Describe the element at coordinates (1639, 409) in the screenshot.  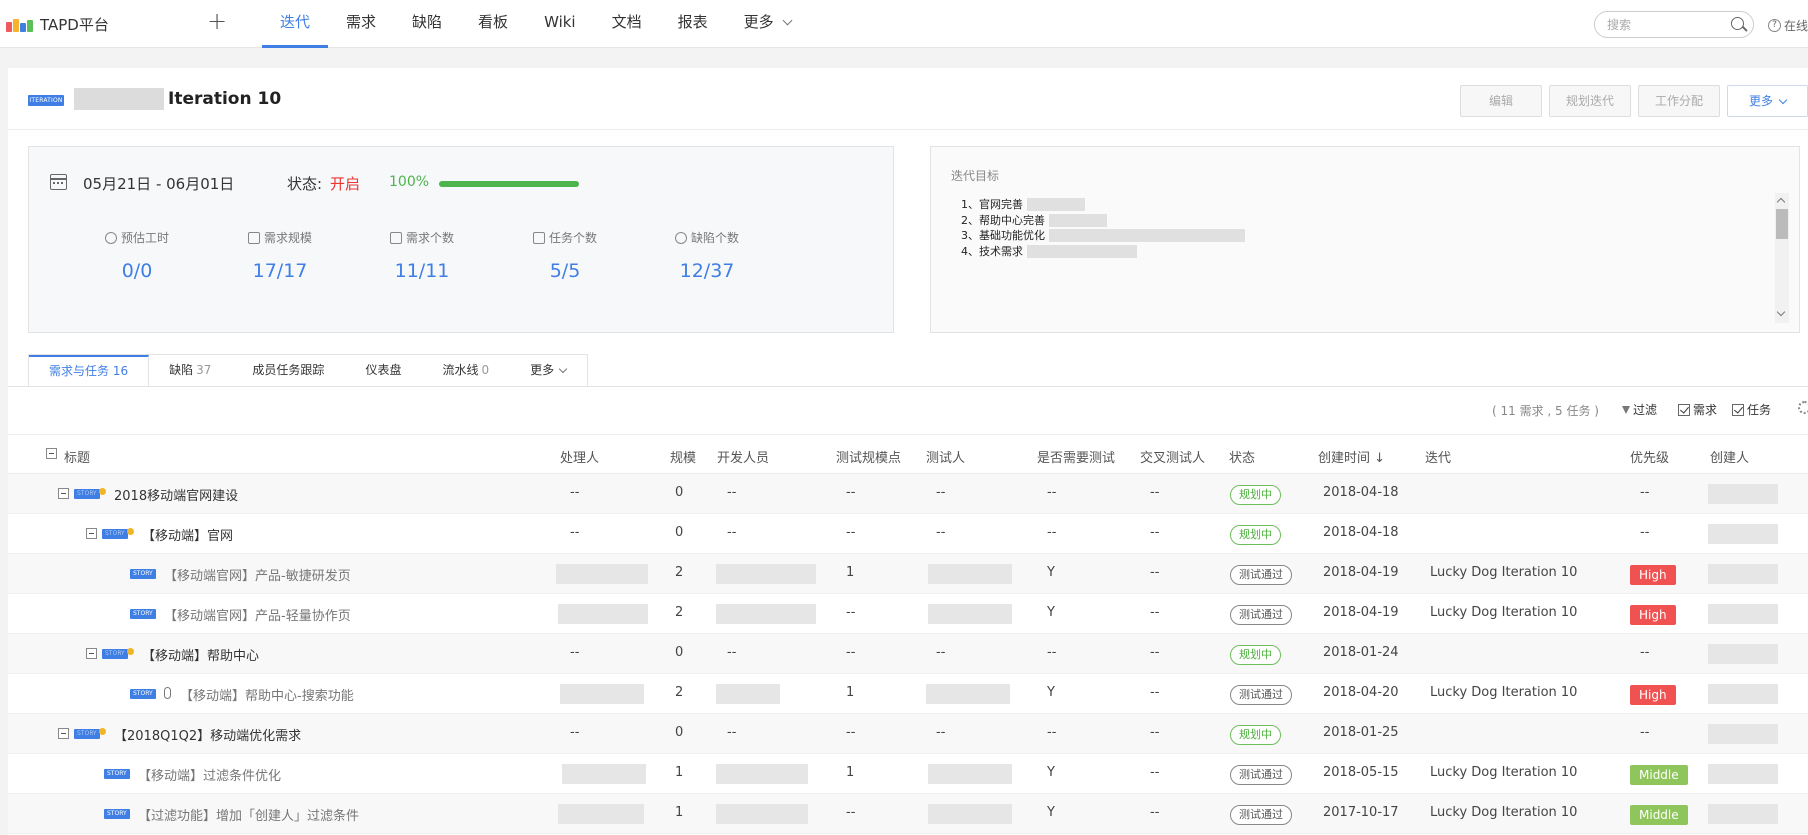
I see `filter-button: 过滤` at that location.